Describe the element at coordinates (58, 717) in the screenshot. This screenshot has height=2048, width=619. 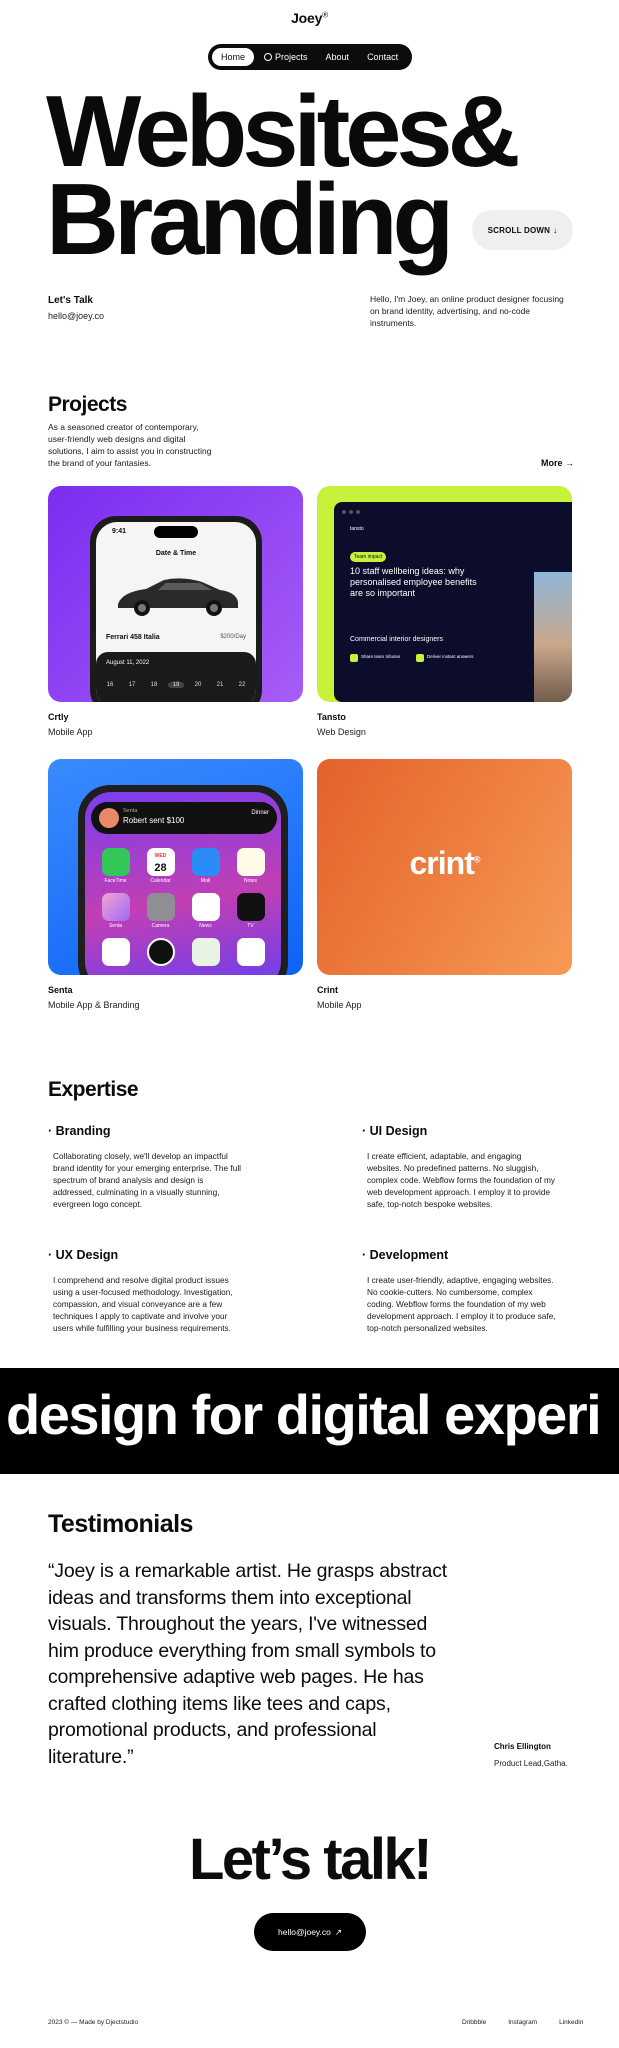
I see `project-name: Crtly` at that location.